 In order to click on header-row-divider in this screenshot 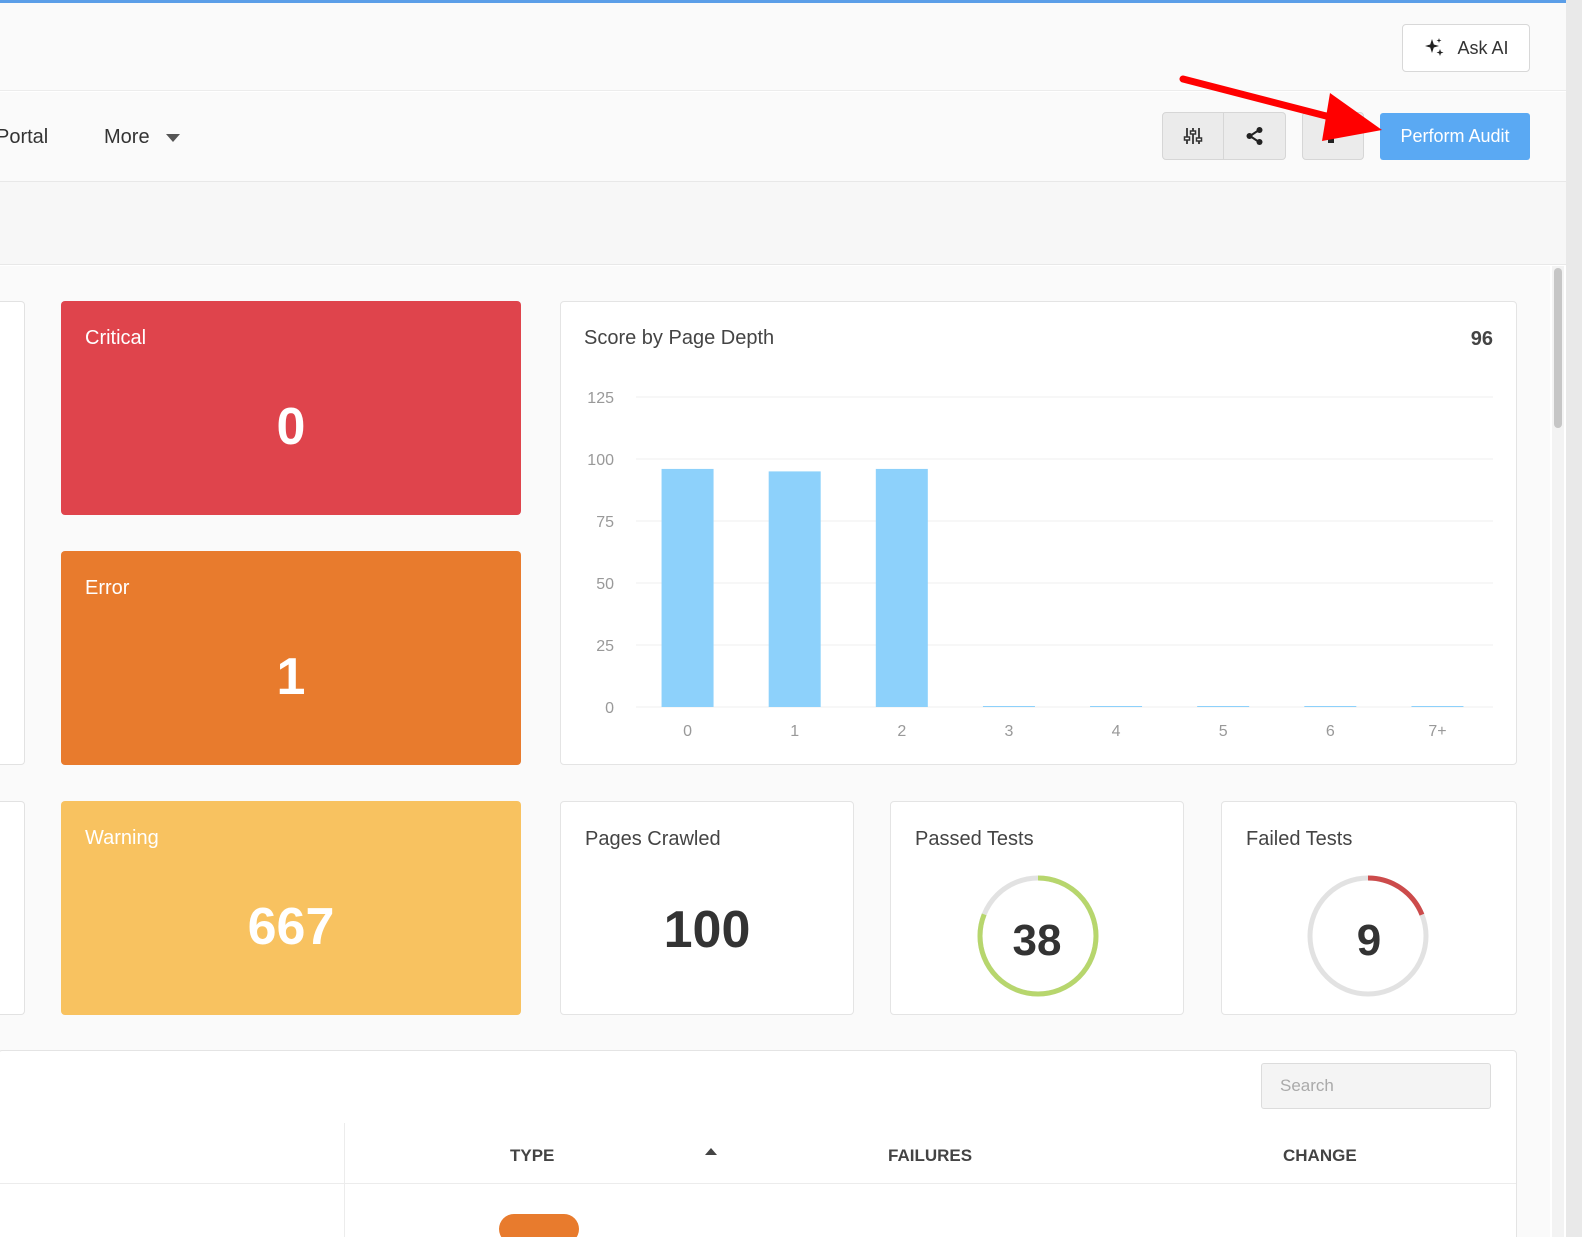, I will do `click(758, 1183)`.